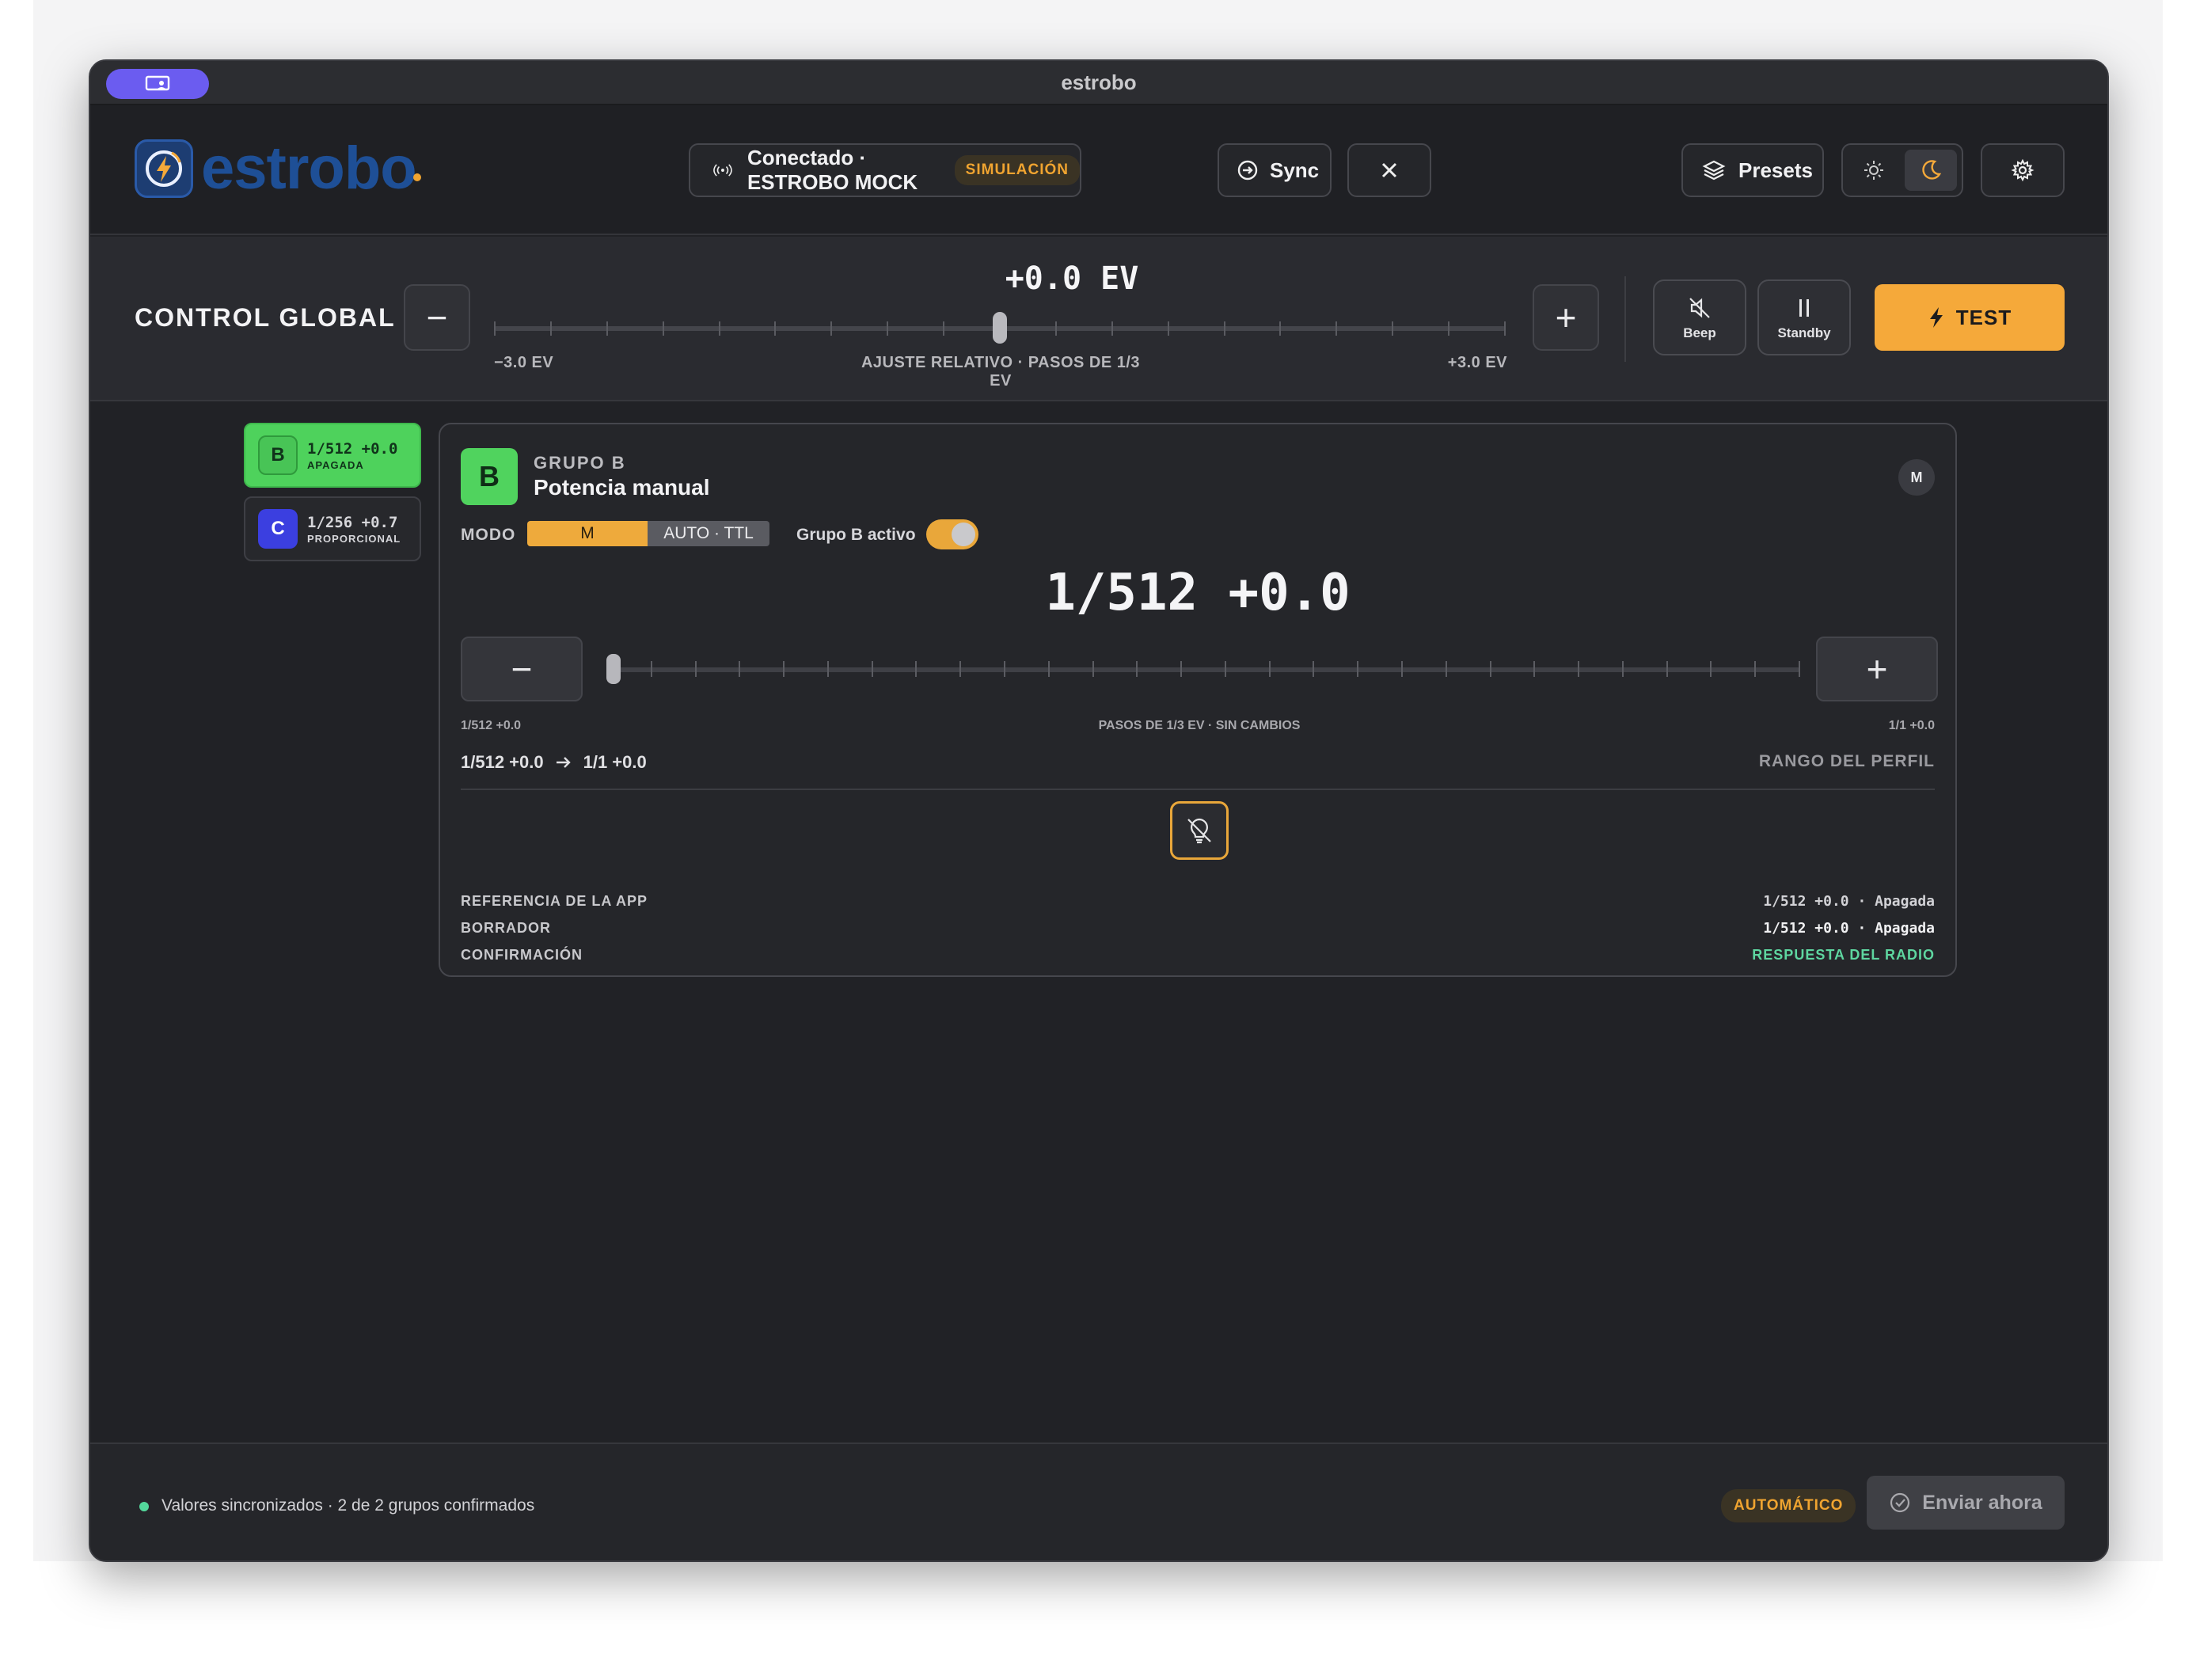  I want to click on test-flash-button: TEST, so click(1970, 317).